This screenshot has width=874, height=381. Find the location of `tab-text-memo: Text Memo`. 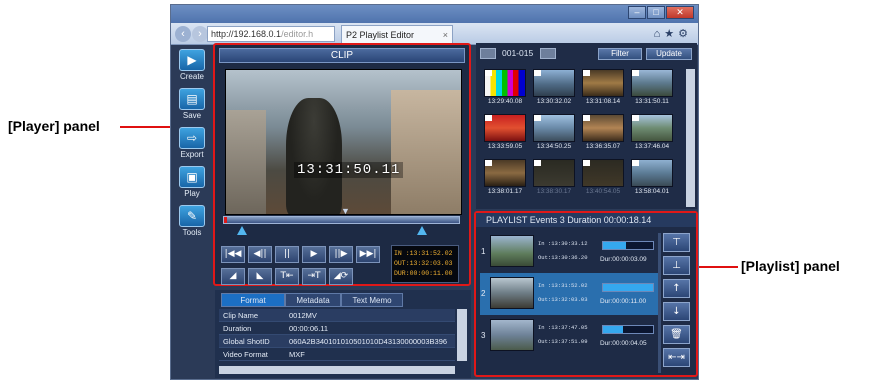

tab-text-memo: Text Memo is located at coordinates (372, 300).